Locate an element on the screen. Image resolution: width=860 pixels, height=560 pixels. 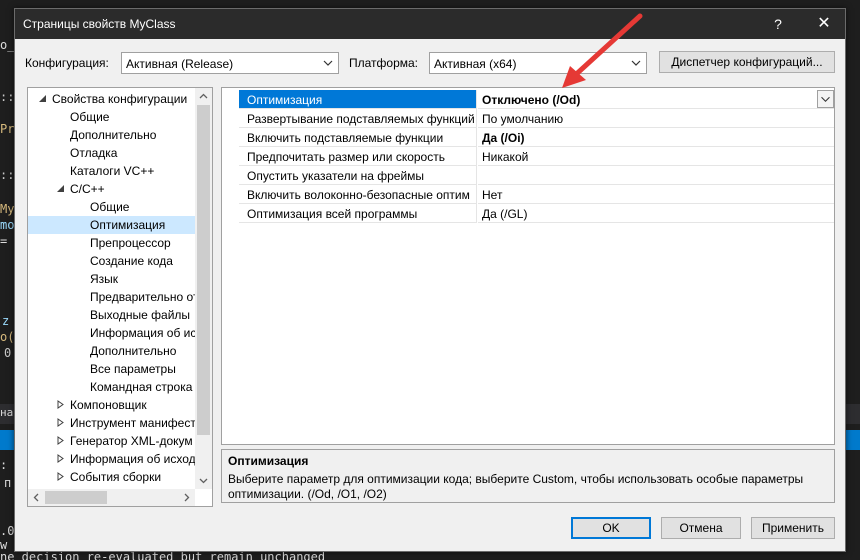
tree-item: Каталоги VC++ is located at coordinates (112, 171).